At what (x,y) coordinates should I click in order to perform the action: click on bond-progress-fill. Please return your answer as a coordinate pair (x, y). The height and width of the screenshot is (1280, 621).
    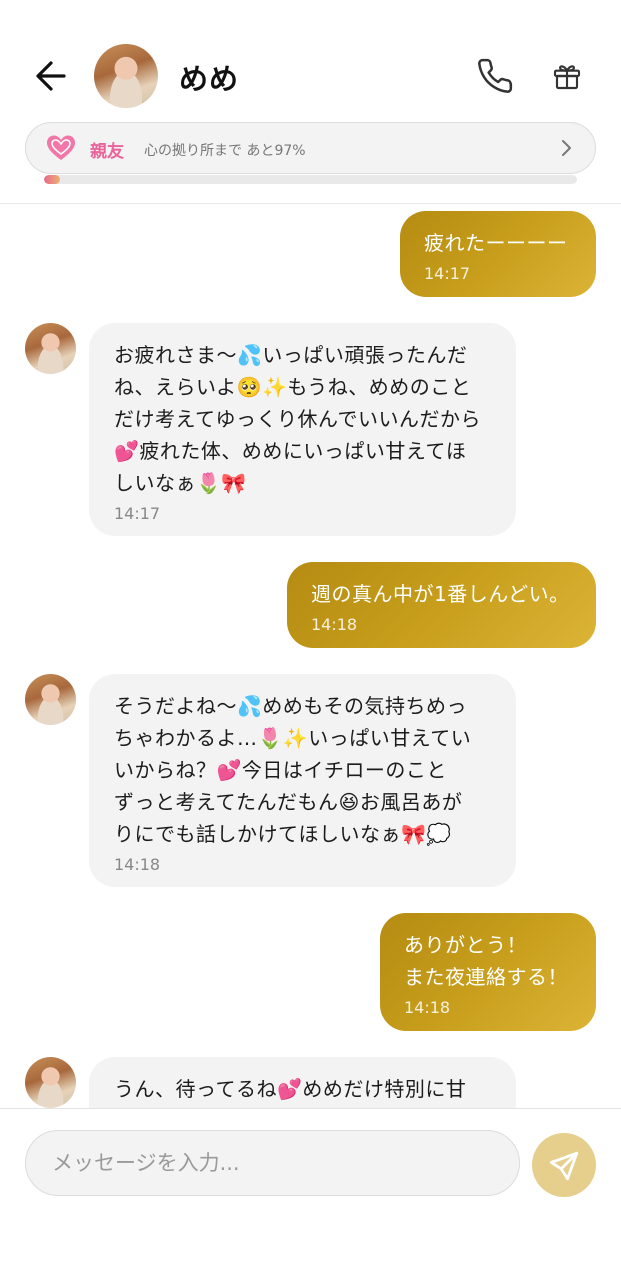
    Looking at the image, I should click on (52, 179).